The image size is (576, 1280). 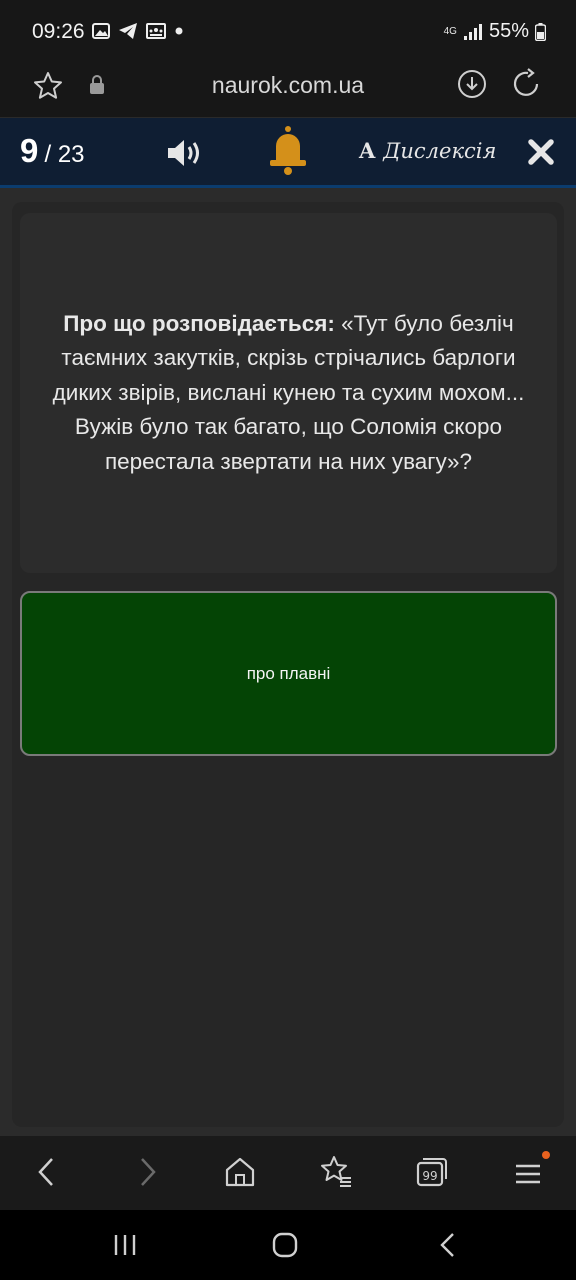 What do you see at coordinates (367, 150) in the screenshot?
I see `dyslexia-letter: A` at bounding box center [367, 150].